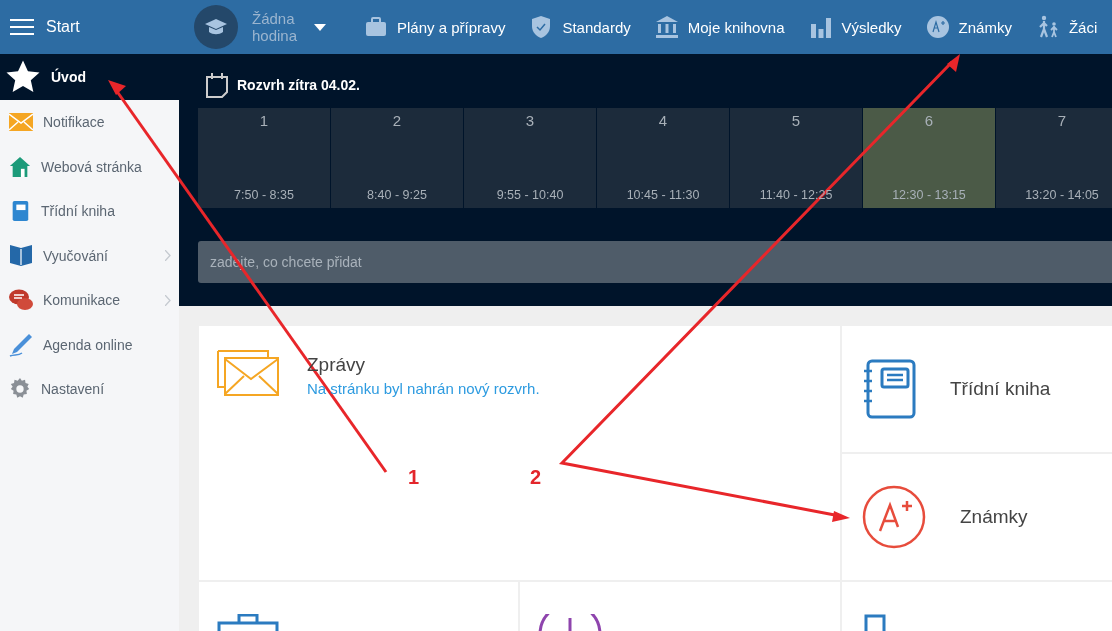 The height and width of the screenshot is (631, 1112). What do you see at coordinates (217, 85) in the screenshot?
I see `calendar-icon` at bounding box center [217, 85].